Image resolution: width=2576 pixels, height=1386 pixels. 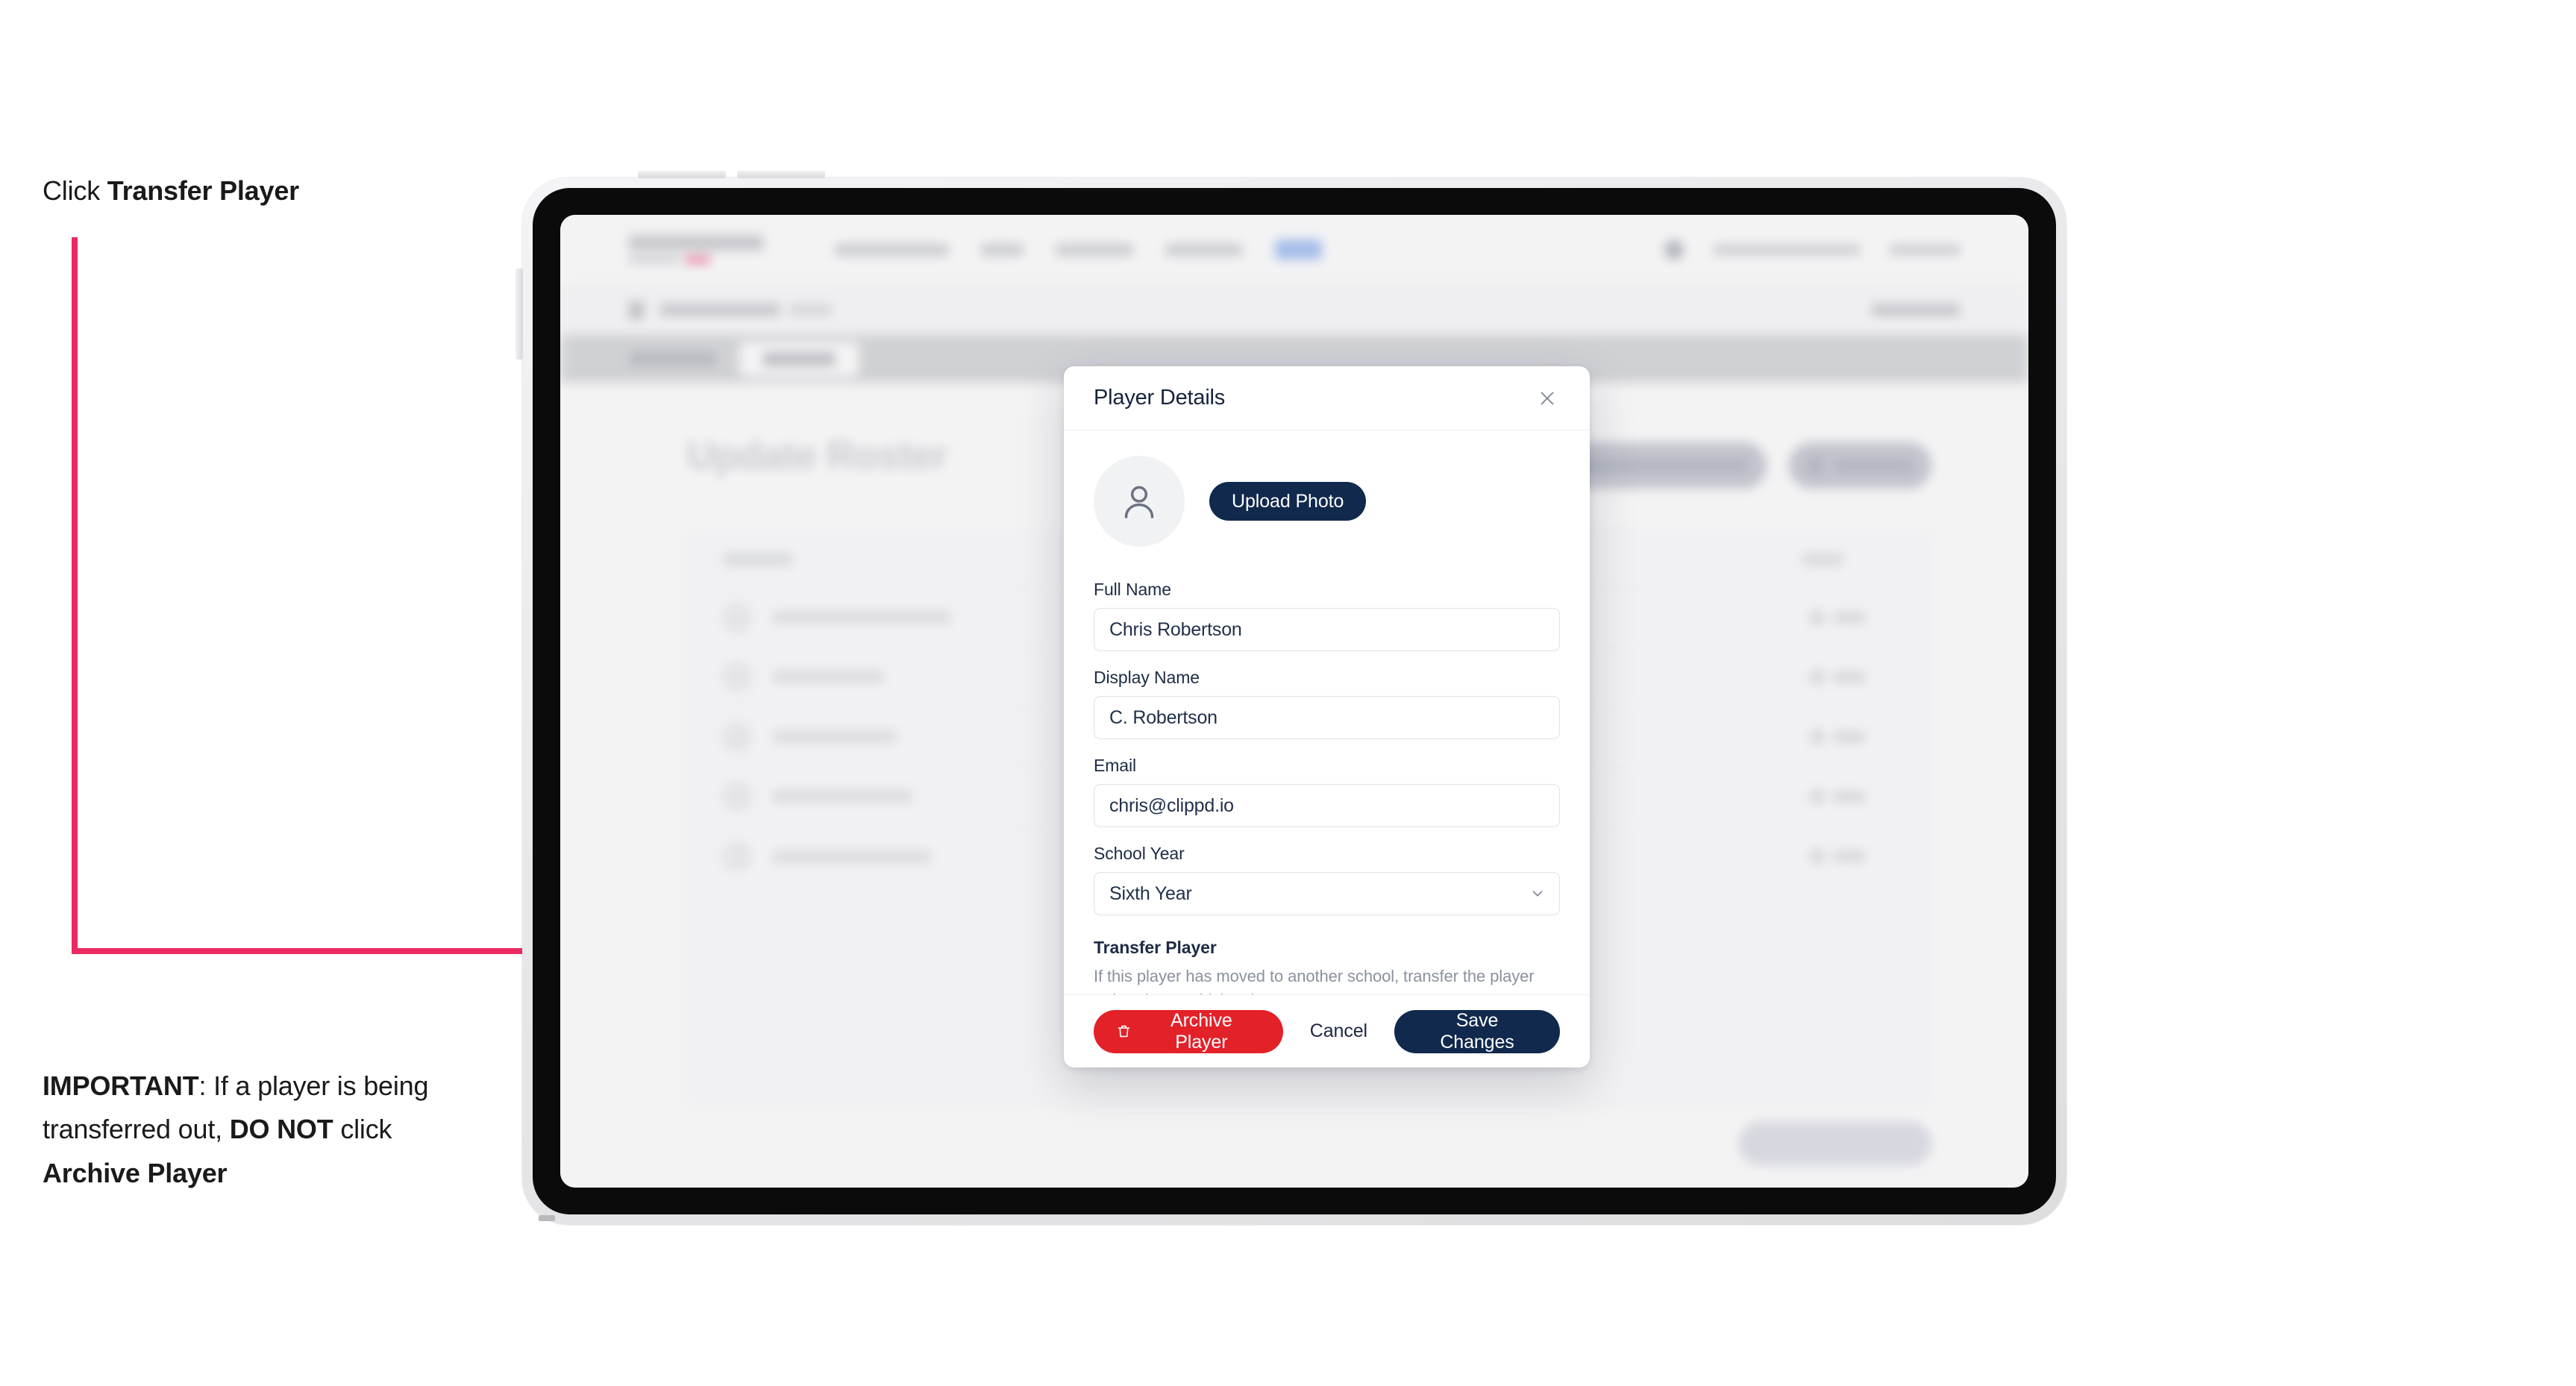 What do you see at coordinates (75, 190) in the screenshot?
I see `annotation-top-prefix: Click` at bounding box center [75, 190].